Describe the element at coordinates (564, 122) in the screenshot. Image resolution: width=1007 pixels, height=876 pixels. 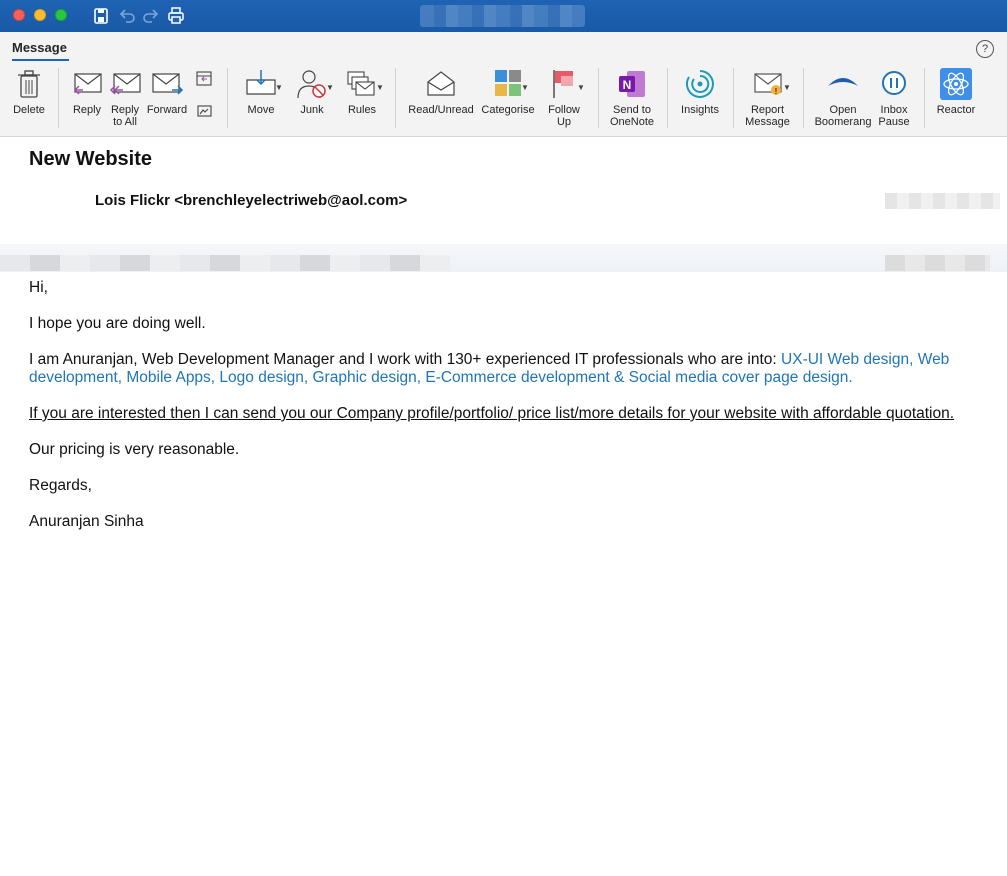
I see `follow-up-label-2: Up` at that location.